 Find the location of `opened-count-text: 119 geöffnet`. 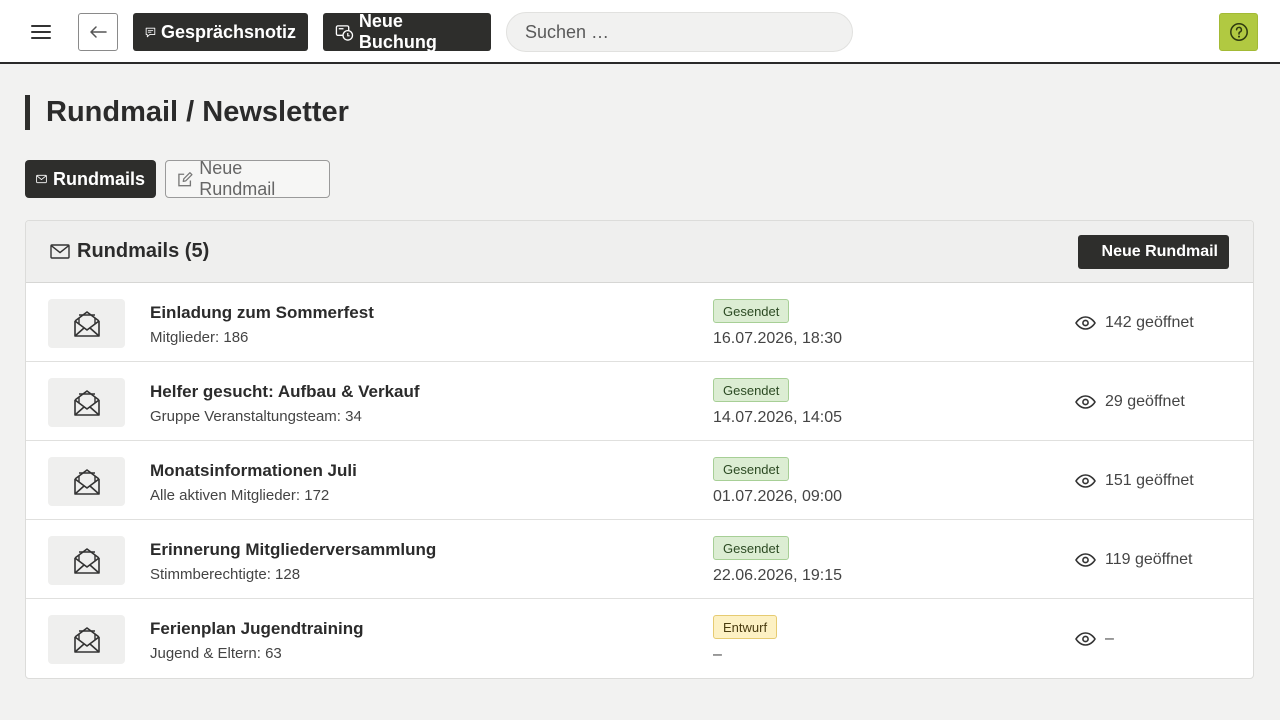

opened-count-text: 119 geöffnet is located at coordinates (1149, 559).